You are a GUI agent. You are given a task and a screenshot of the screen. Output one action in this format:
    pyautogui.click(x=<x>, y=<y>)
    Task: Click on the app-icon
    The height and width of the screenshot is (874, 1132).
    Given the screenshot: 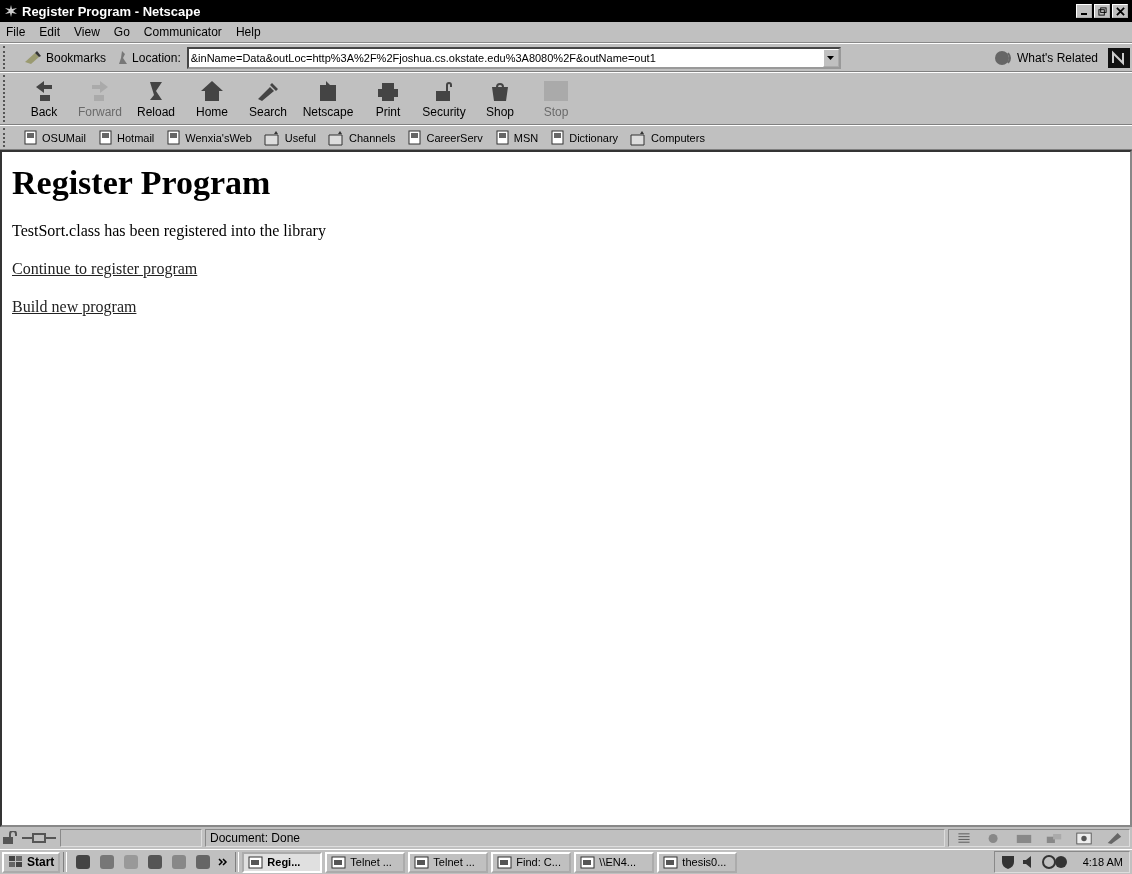 What is the action you would take?
    pyautogui.click(x=11, y=11)
    